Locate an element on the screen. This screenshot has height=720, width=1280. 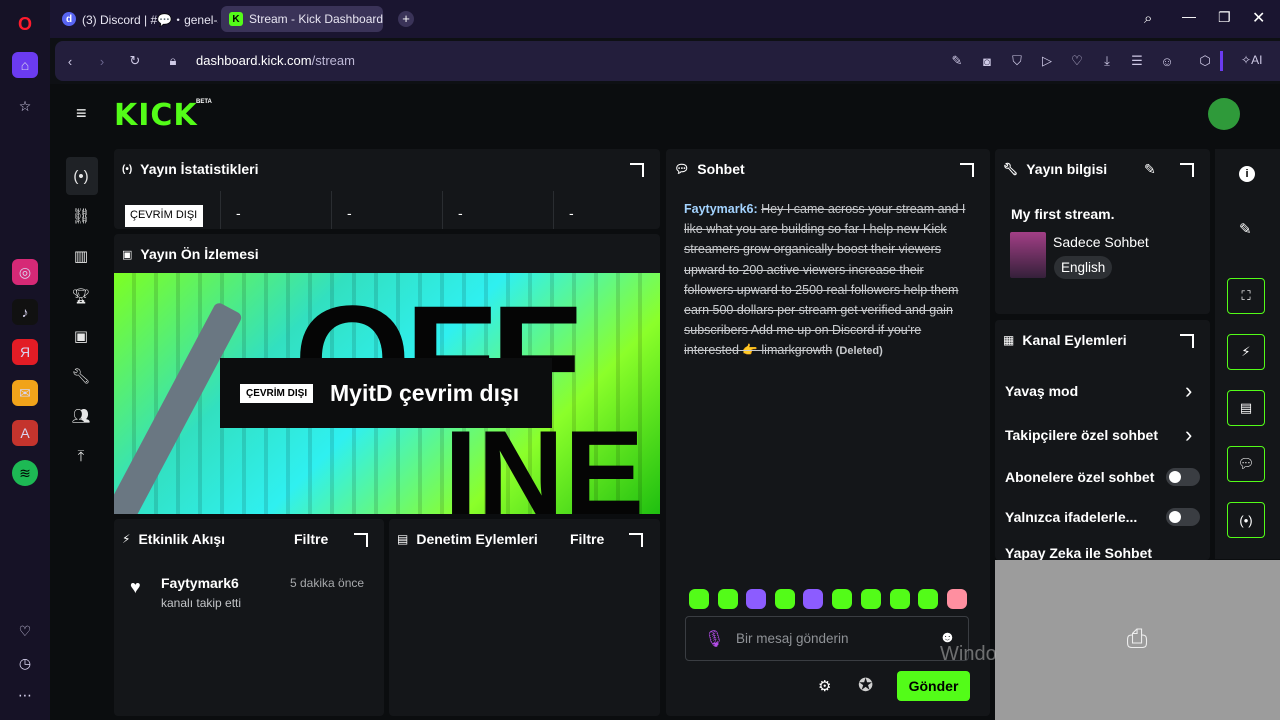
opera-logo-icon: O is located at coordinates (25, 24).